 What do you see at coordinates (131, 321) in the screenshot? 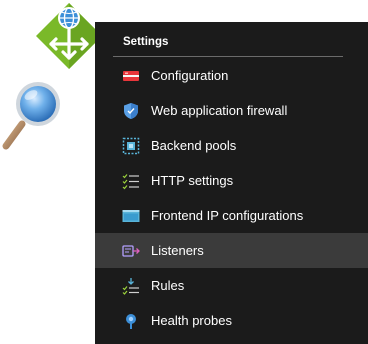
I see `health-probe-icon` at bounding box center [131, 321].